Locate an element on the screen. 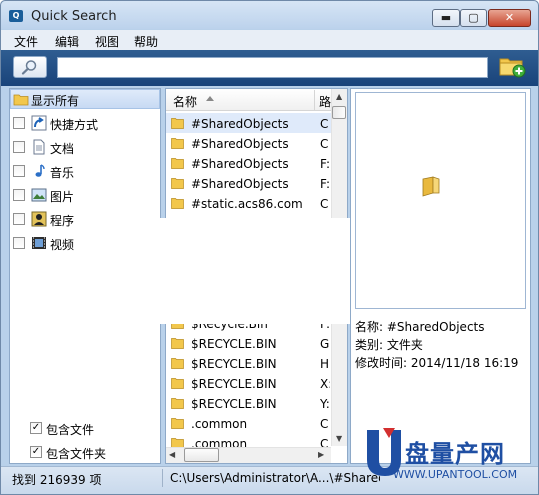 This screenshot has height=495, width=539. filter-shortcut: 快捷方式 is located at coordinates (83, 123).